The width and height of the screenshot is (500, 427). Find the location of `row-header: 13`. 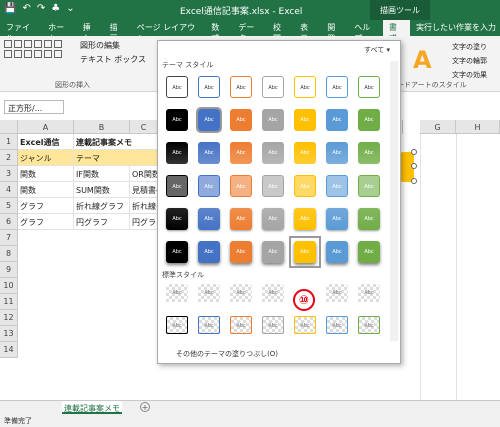

row-header: 13 is located at coordinates (9, 334).